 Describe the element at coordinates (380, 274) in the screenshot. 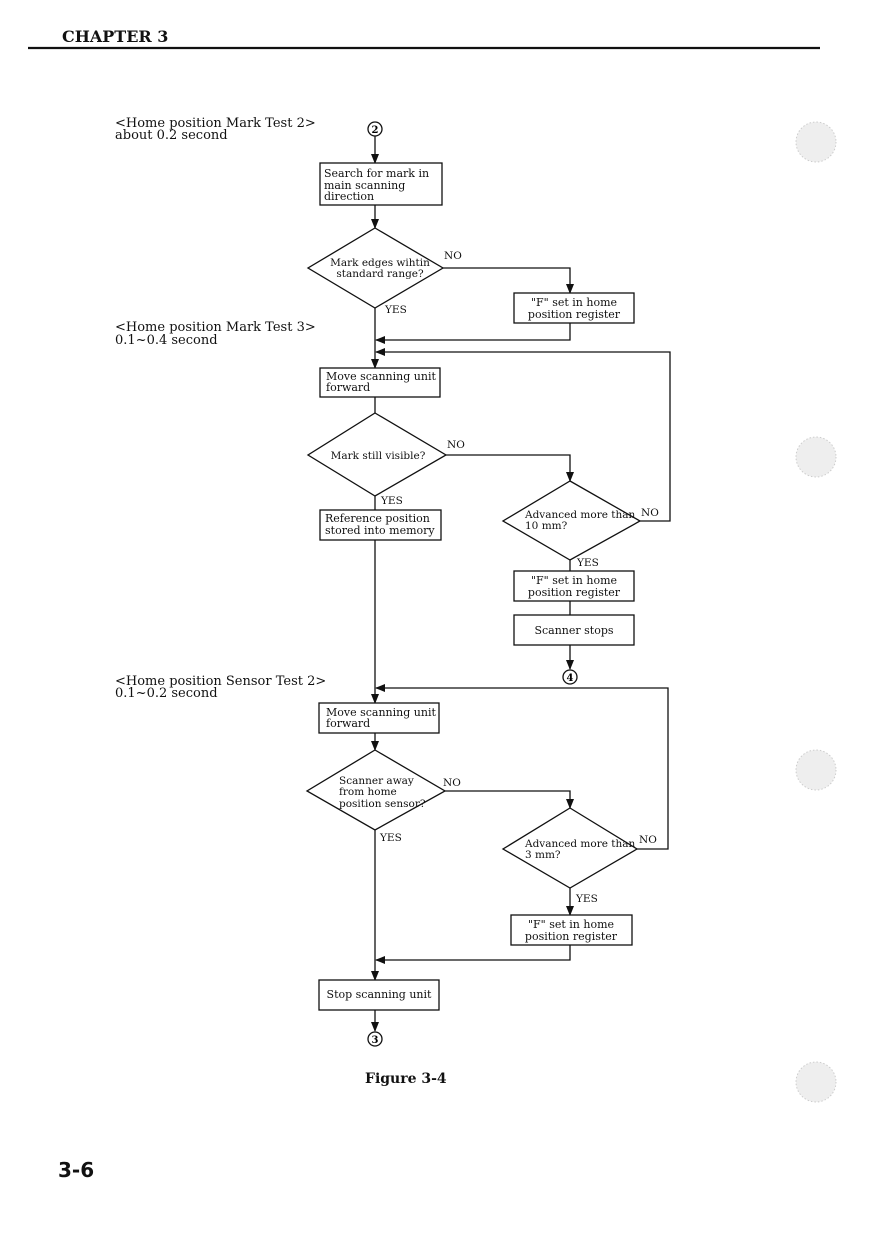

I see `svg-text: standard range?` at that location.